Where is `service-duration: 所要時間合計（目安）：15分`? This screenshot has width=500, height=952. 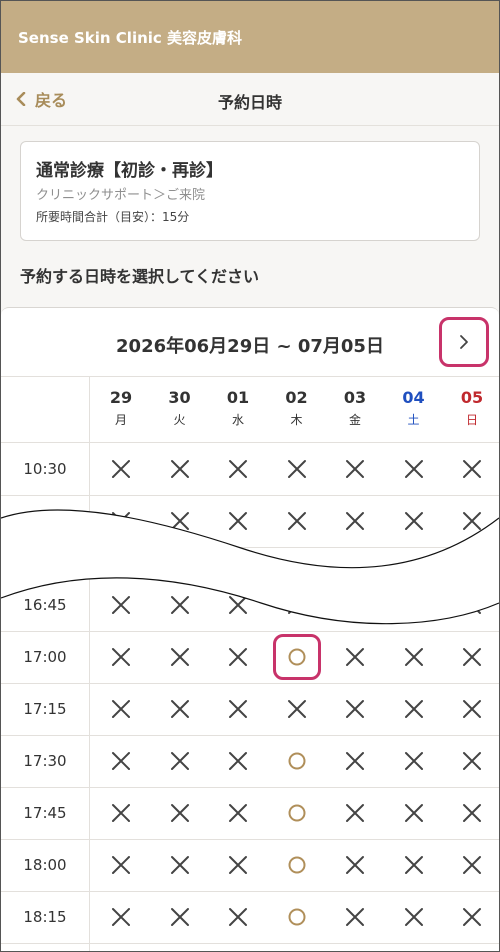 service-duration: 所要時間合計（目安）：15分 is located at coordinates (113, 217).